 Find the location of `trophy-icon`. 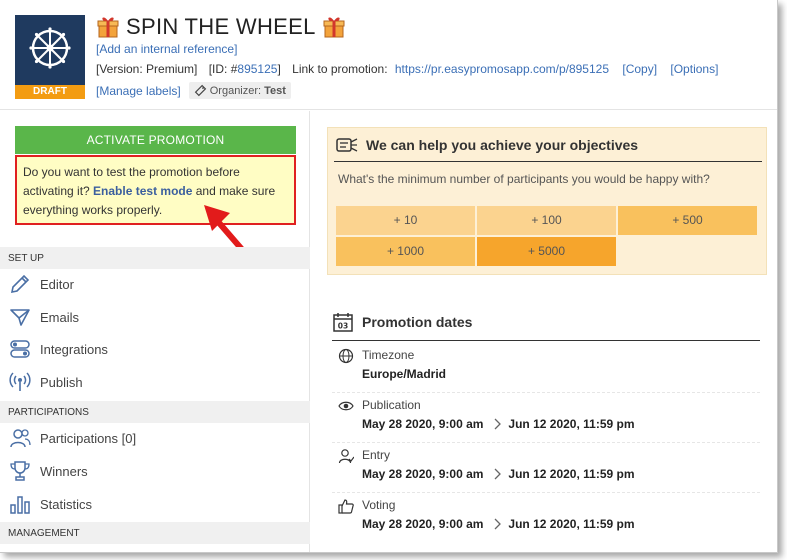

trophy-icon is located at coordinates (20, 471).